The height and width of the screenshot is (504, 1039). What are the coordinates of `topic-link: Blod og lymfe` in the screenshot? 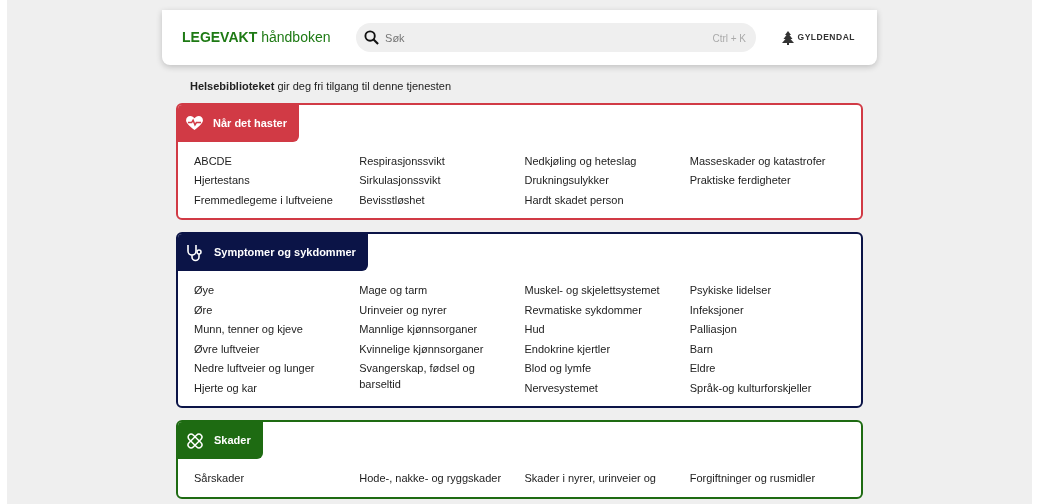 It's located at (558, 369).